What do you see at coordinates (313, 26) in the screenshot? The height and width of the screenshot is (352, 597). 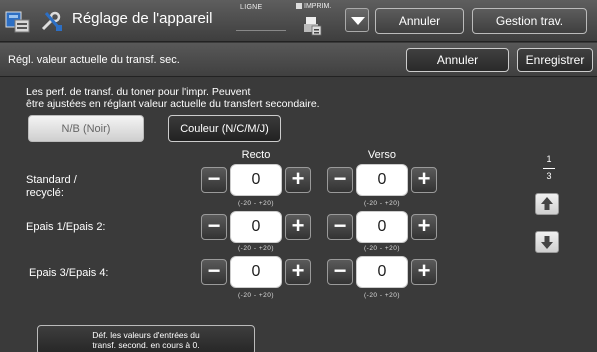 I see `printer-icon` at bounding box center [313, 26].